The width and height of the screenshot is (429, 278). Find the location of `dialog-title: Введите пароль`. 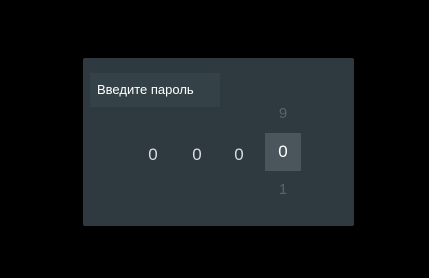

dialog-title: Введите пароль is located at coordinates (155, 90).